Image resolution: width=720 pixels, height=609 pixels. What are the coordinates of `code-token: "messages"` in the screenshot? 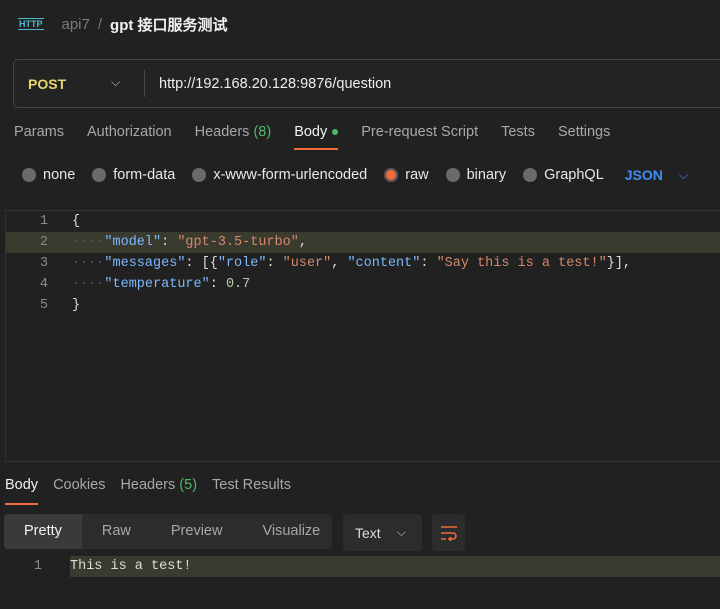 It's located at (145, 263).